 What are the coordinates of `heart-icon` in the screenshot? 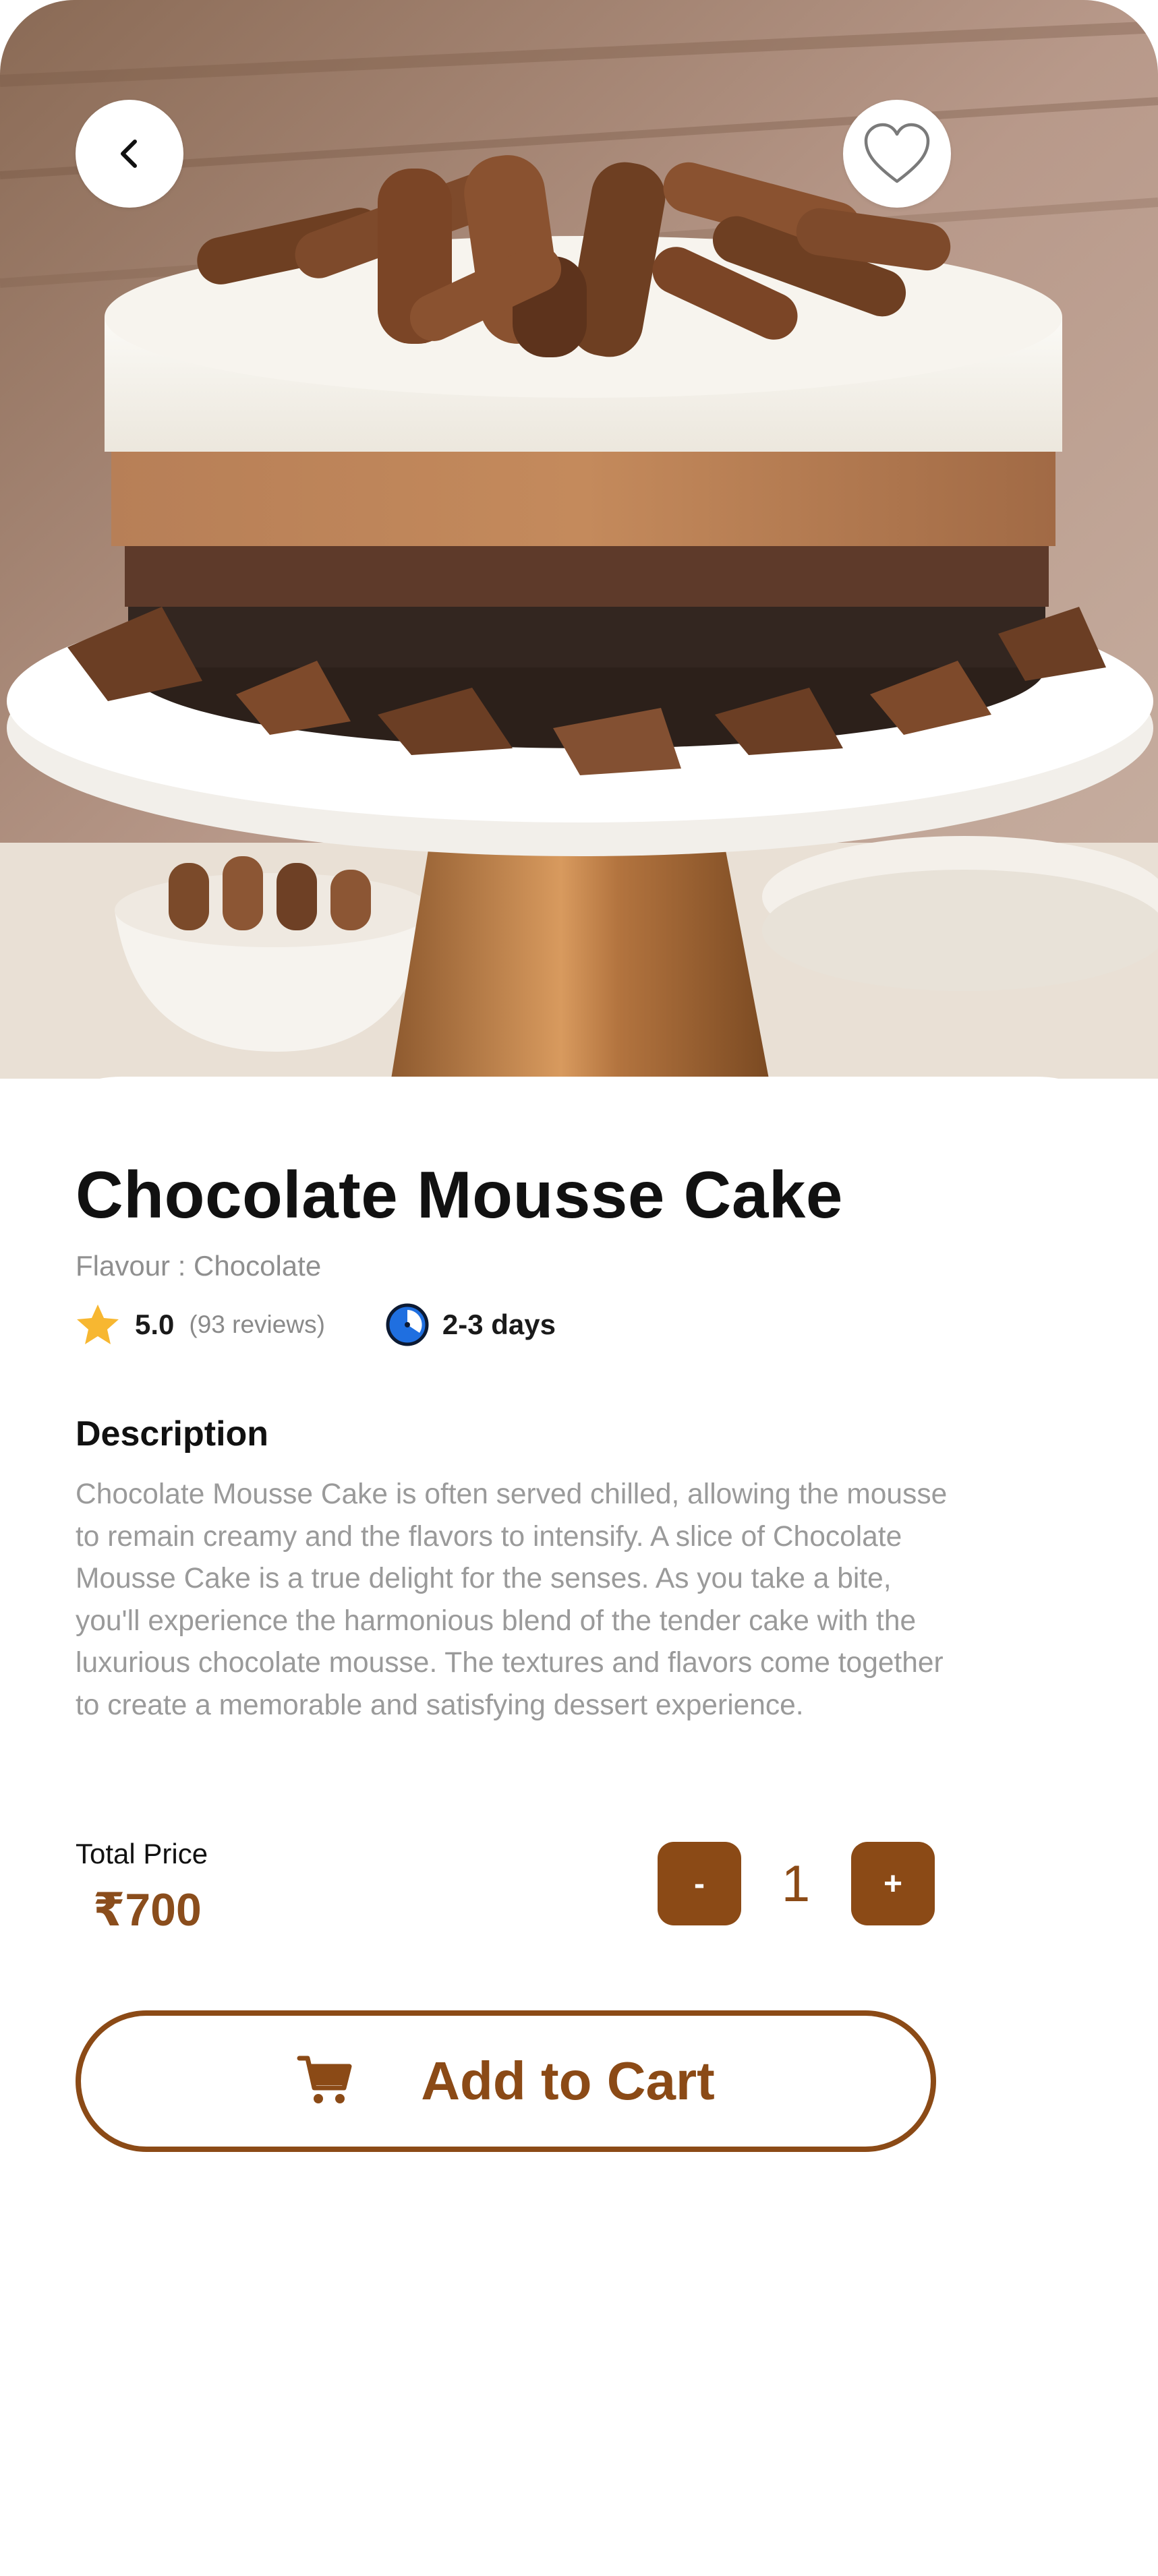 It's located at (897, 153).